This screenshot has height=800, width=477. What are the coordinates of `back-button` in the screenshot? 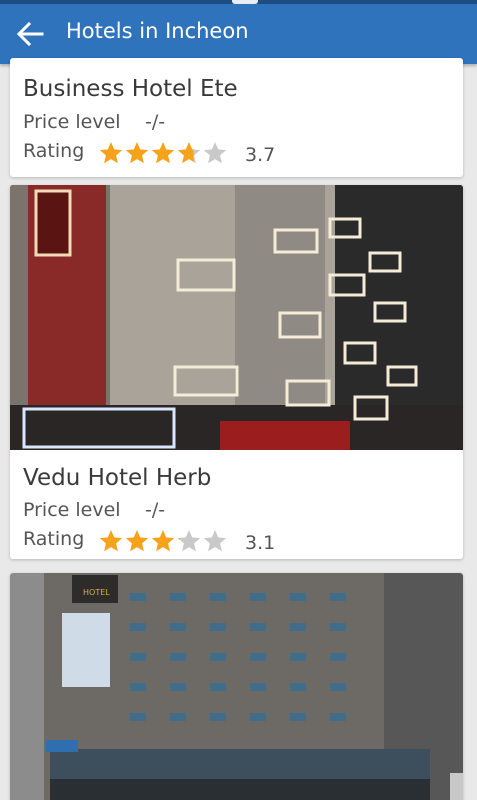 It's located at (30, 34).